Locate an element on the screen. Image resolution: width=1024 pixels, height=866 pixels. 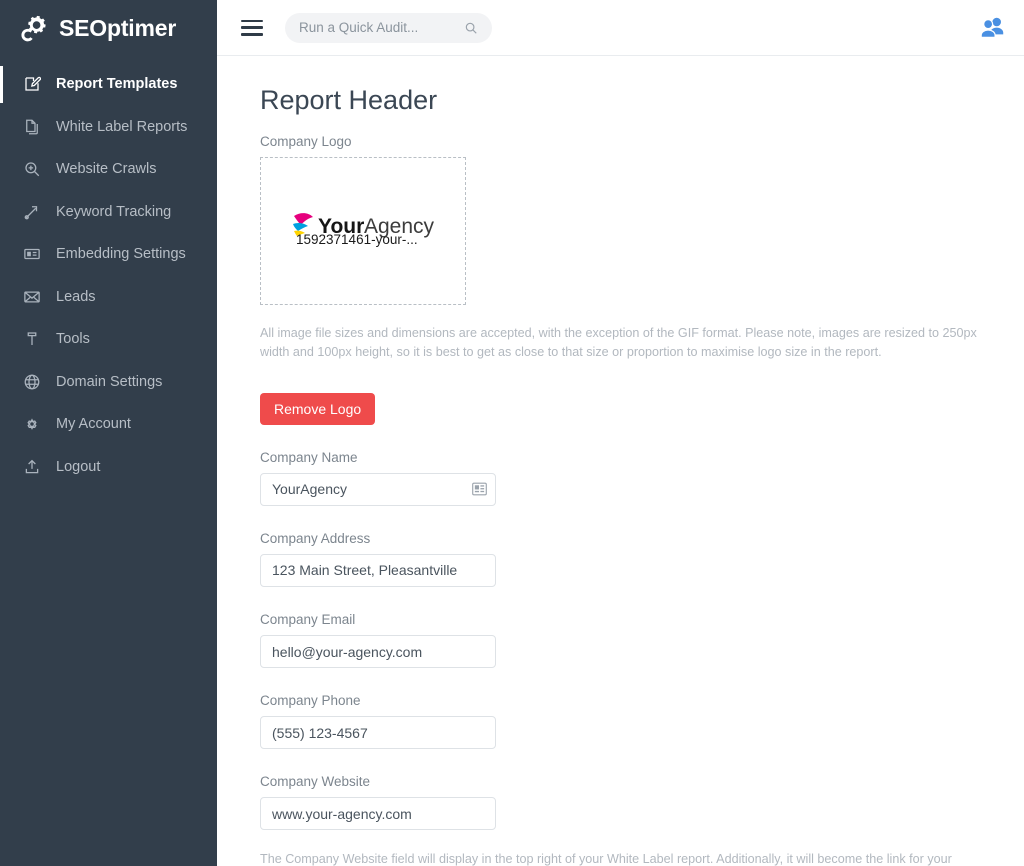
company-name-input is located at coordinates (378, 489).